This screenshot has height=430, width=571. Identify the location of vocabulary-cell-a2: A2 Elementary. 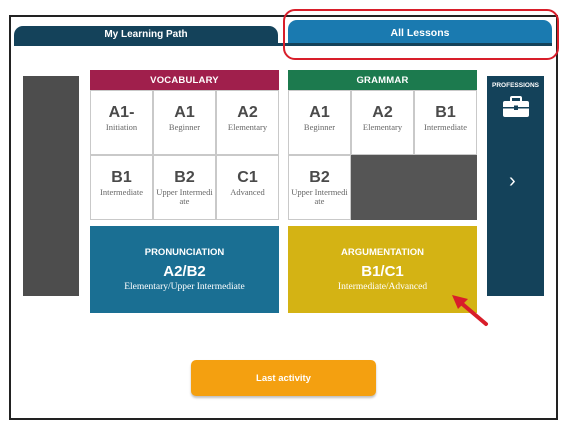
(247, 122).